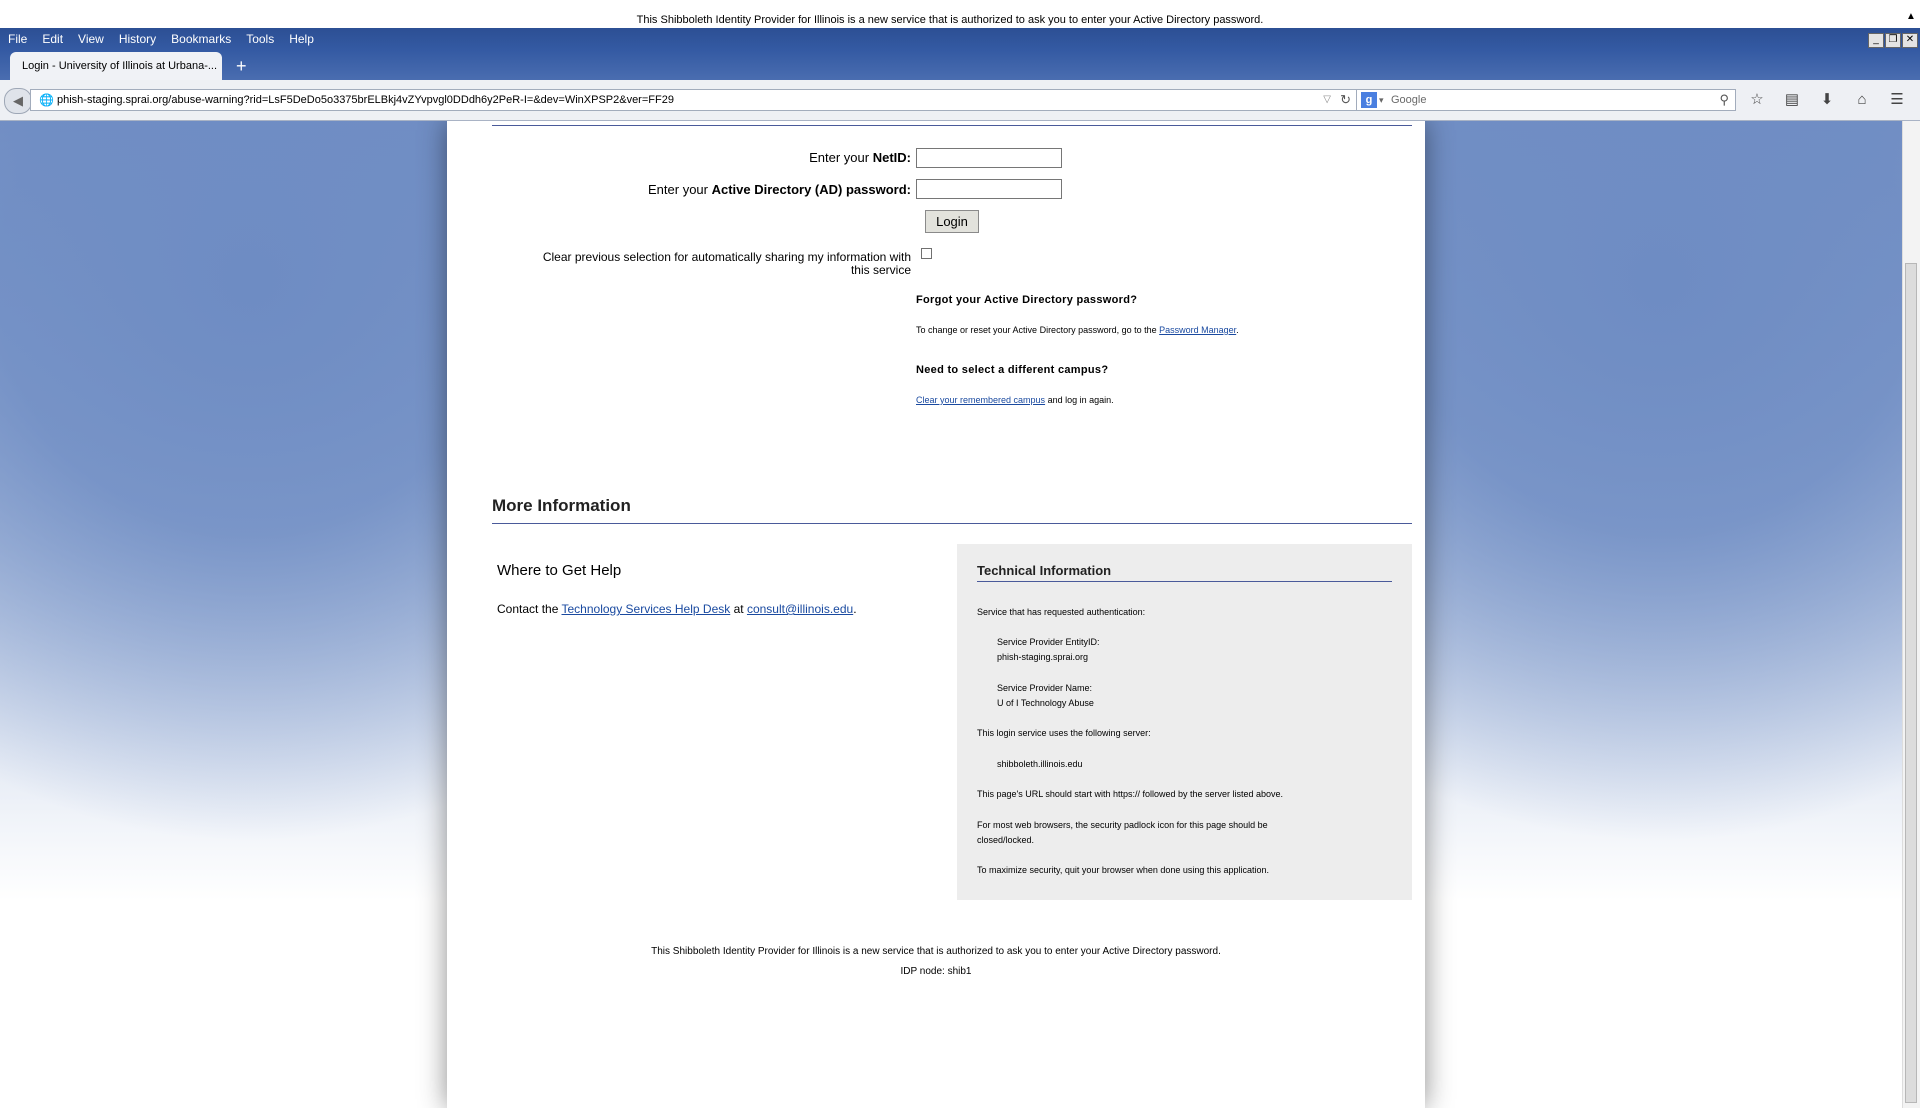  What do you see at coordinates (18, 101) in the screenshot?
I see `back-button: ◀` at bounding box center [18, 101].